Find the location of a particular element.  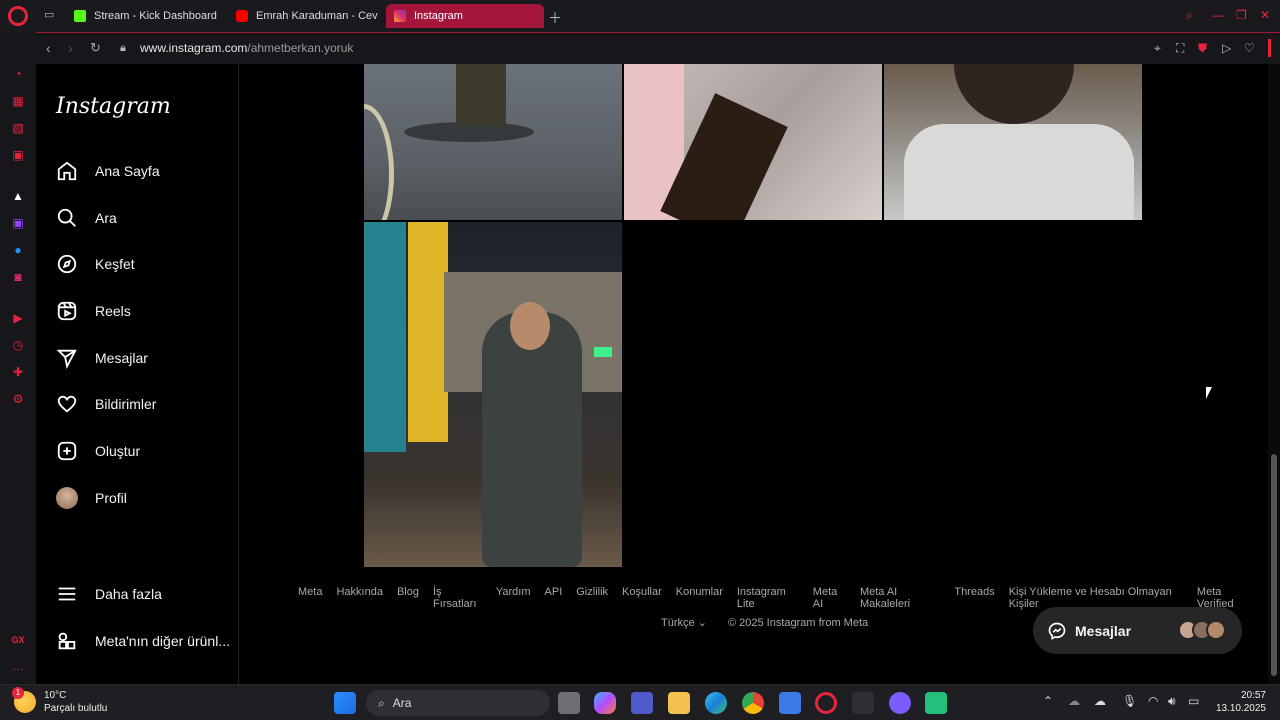

gx-corner-icon: ▧ is located at coordinates (18, 128).